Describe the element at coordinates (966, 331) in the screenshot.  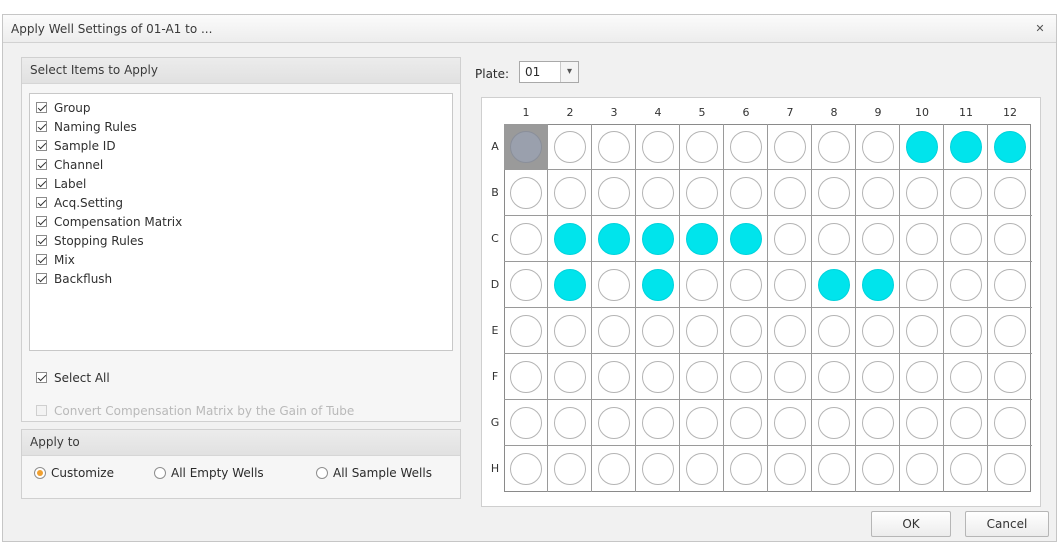
I see `well-cell-E11` at that location.